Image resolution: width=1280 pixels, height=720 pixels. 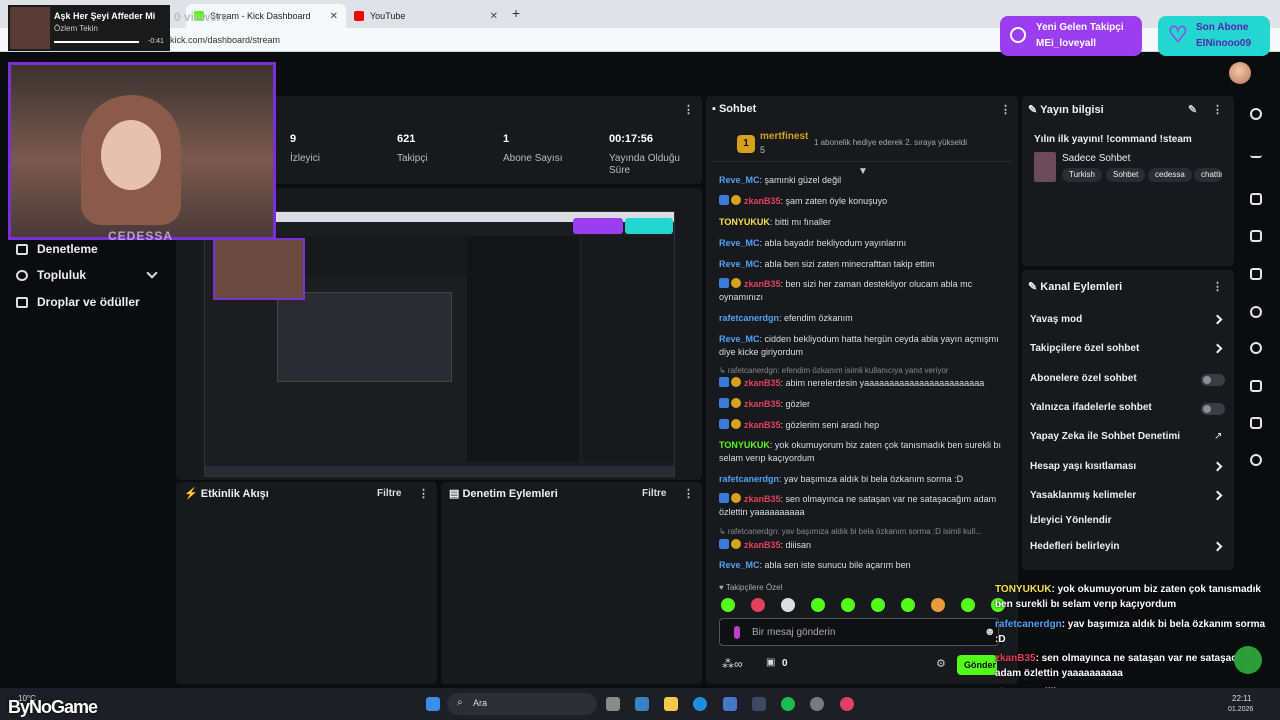 What do you see at coordinates (642, 704) in the screenshot?
I see `copilot-icon` at bounding box center [642, 704].